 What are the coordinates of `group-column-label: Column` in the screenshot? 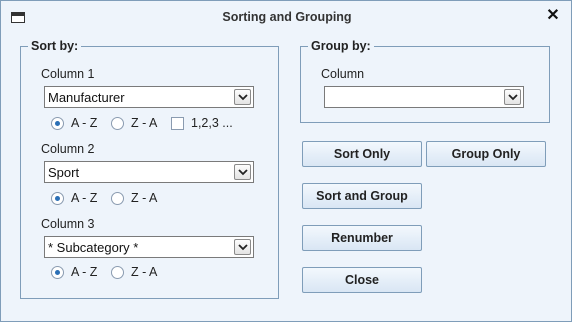 It's located at (343, 74).